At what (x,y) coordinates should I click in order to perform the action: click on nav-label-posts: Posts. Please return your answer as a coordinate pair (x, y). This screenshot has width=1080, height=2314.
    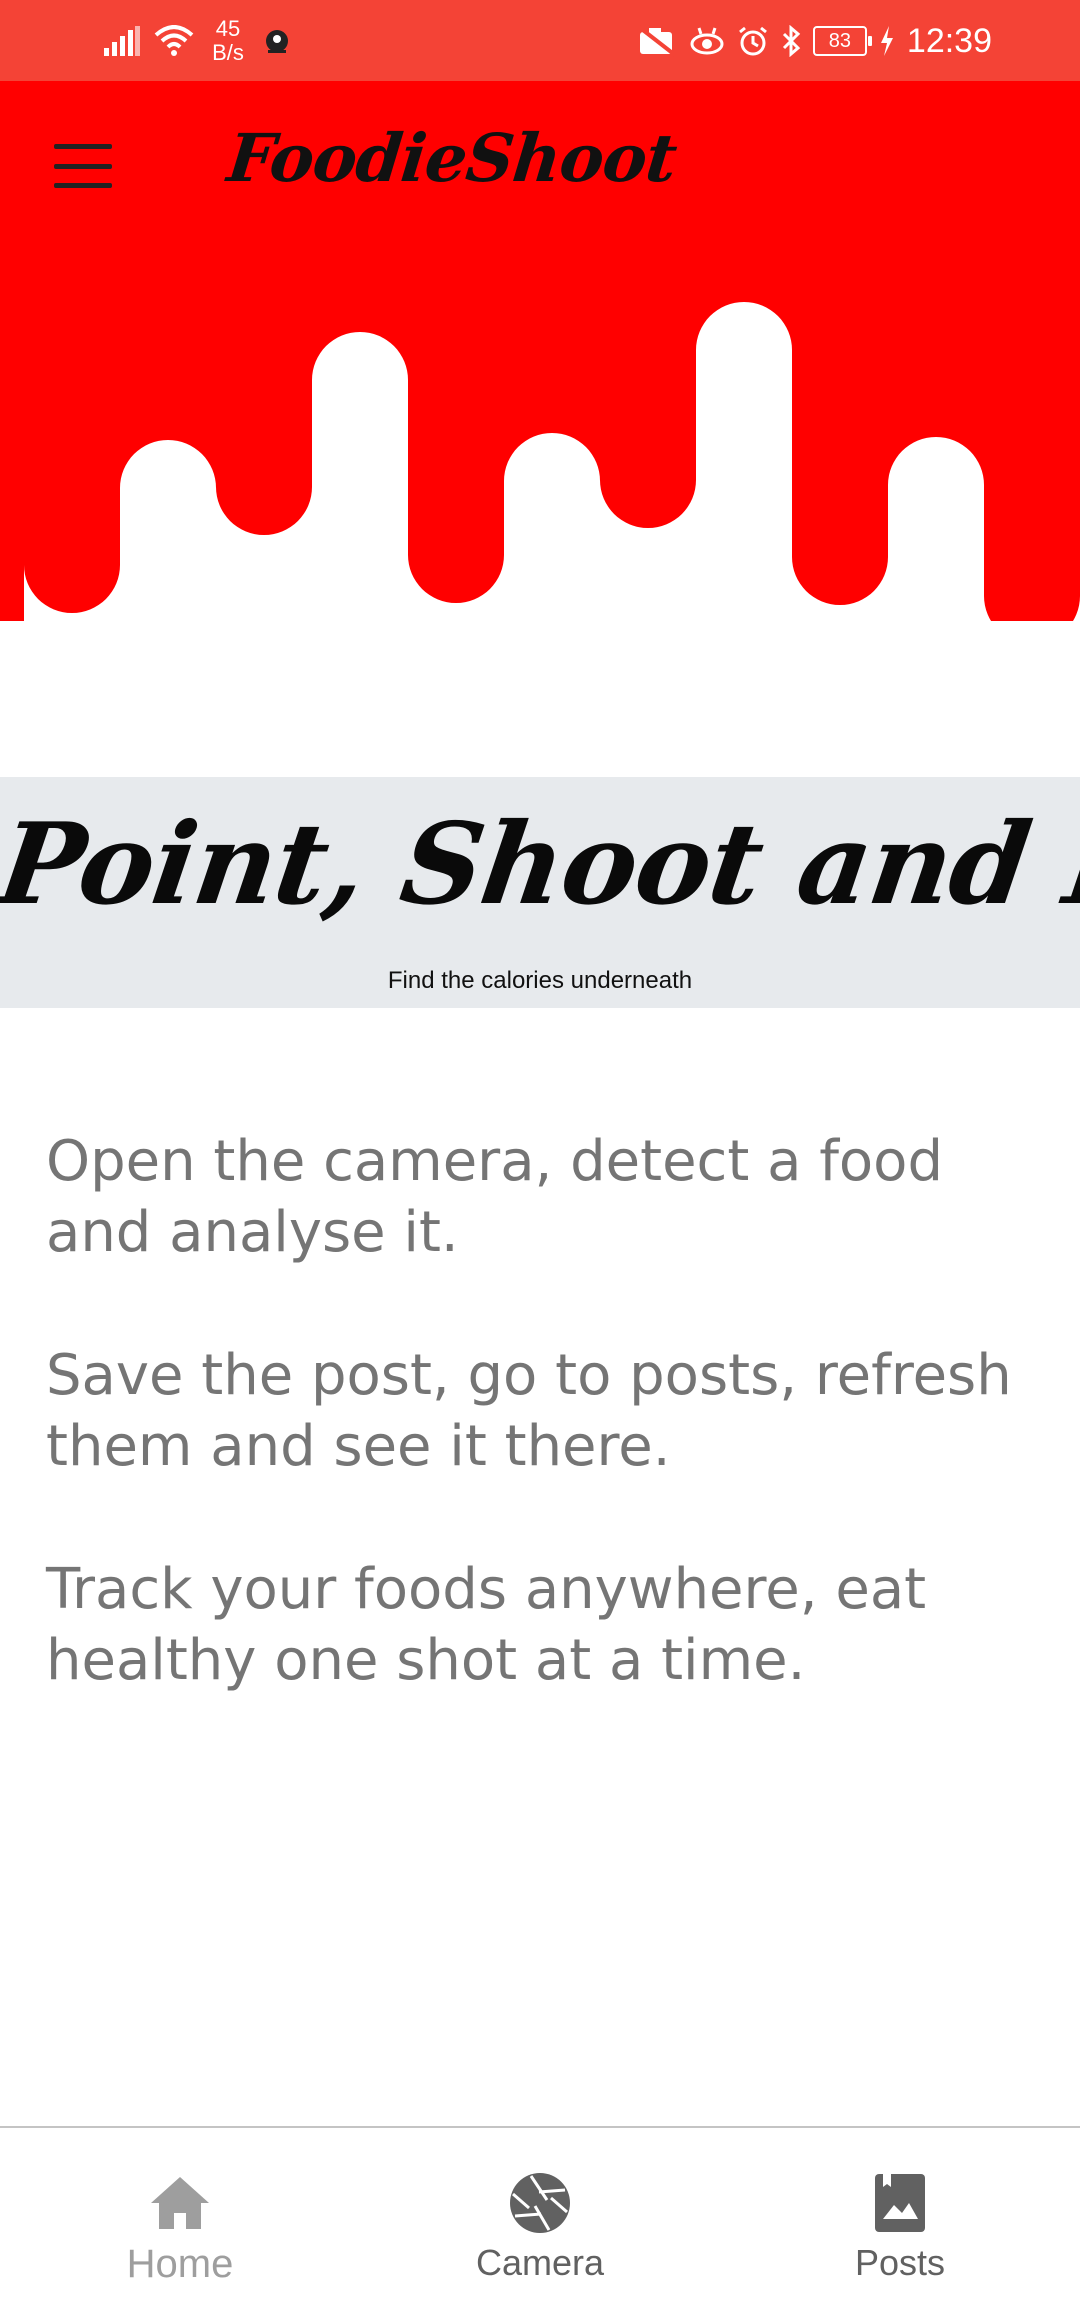
    Looking at the image, I should click on (900, 2262).